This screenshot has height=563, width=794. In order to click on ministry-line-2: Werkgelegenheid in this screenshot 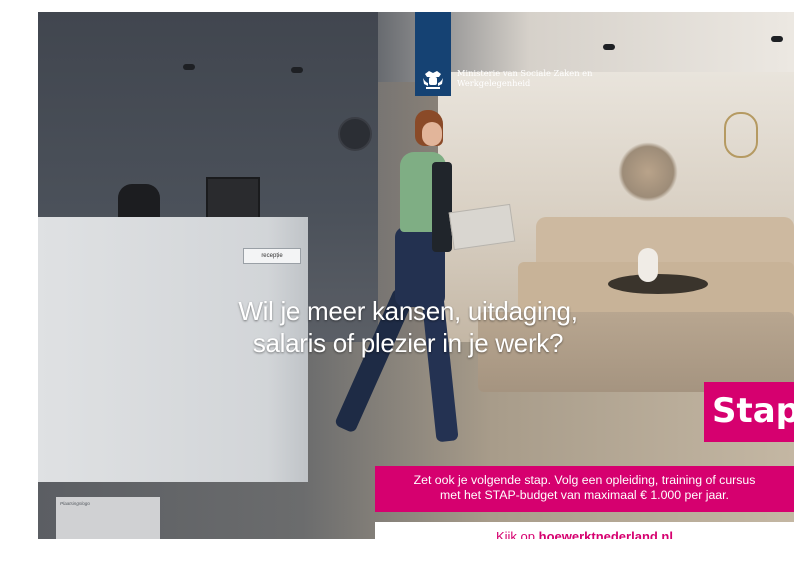, I will do `click(494, 83)`.